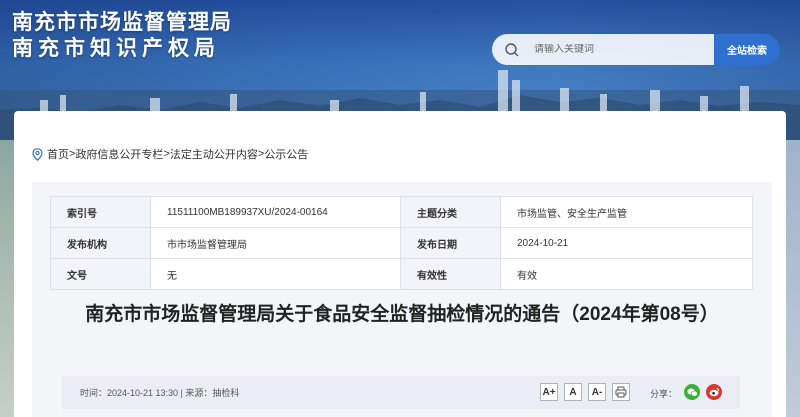 This screenshot has width=800, height=417. I want to click on location-pin-icon, so click(37, 154).